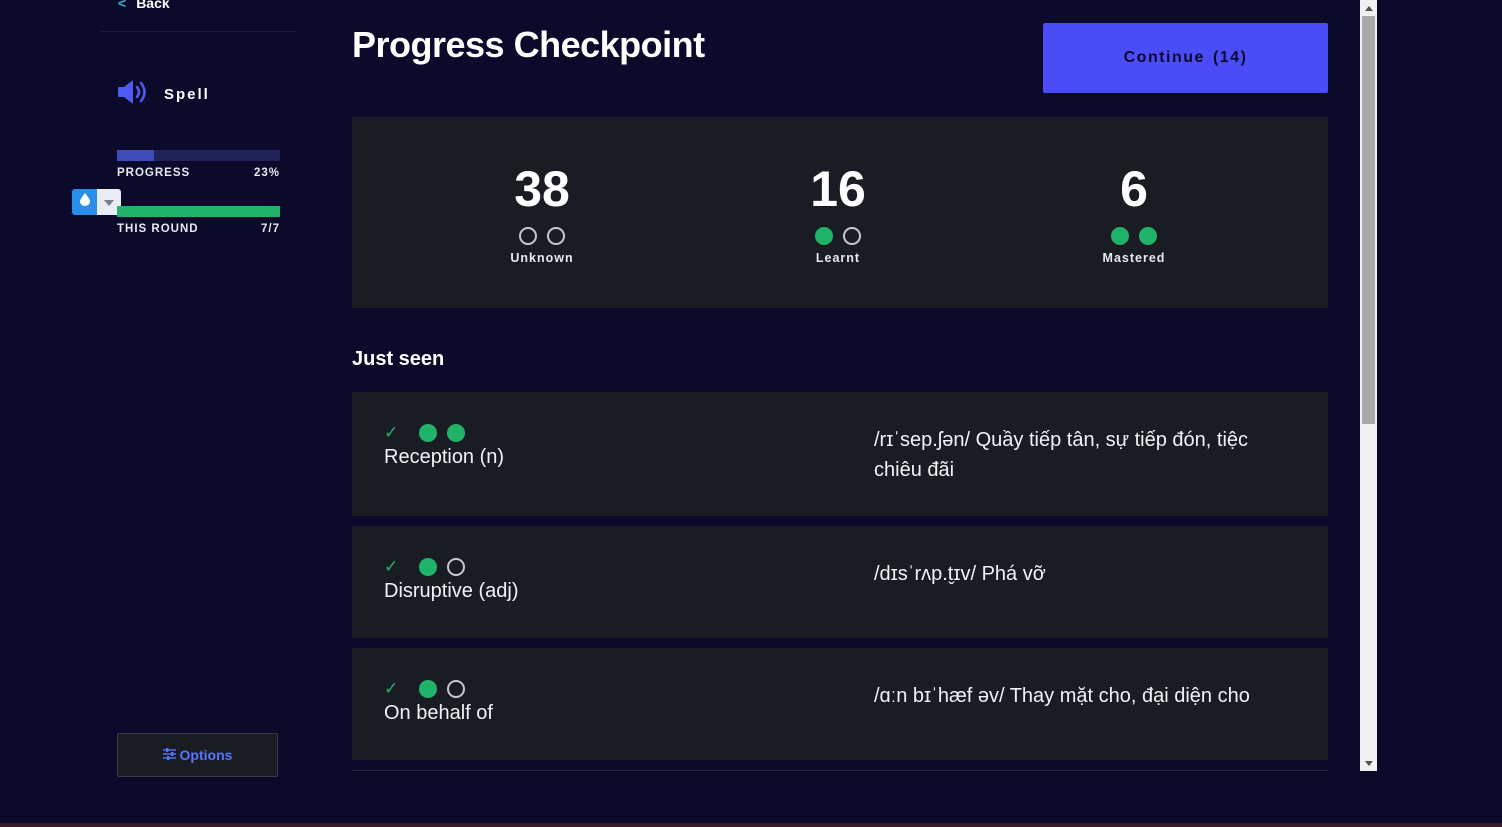 This screenshot has height=827, width=1502. I want to click on stat-number: 6, so click(1134, 189).